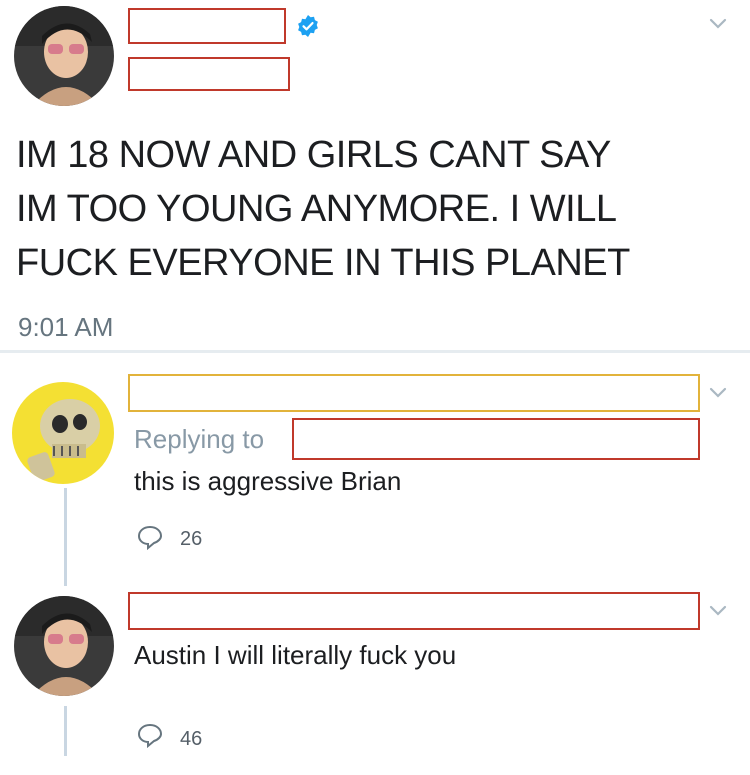 This screenshot has height=775, width=750. I want to click on author-name-redacted, so click(207, 26).